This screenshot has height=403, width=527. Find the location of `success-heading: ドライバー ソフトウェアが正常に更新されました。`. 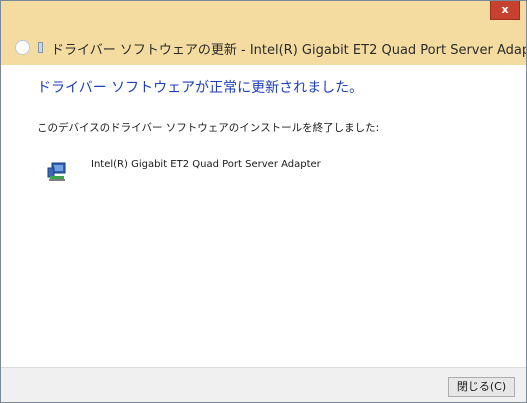

success-heading: ドライバー ソフトウェアが正常に更新されました。 is located at coordinates (200, 88).